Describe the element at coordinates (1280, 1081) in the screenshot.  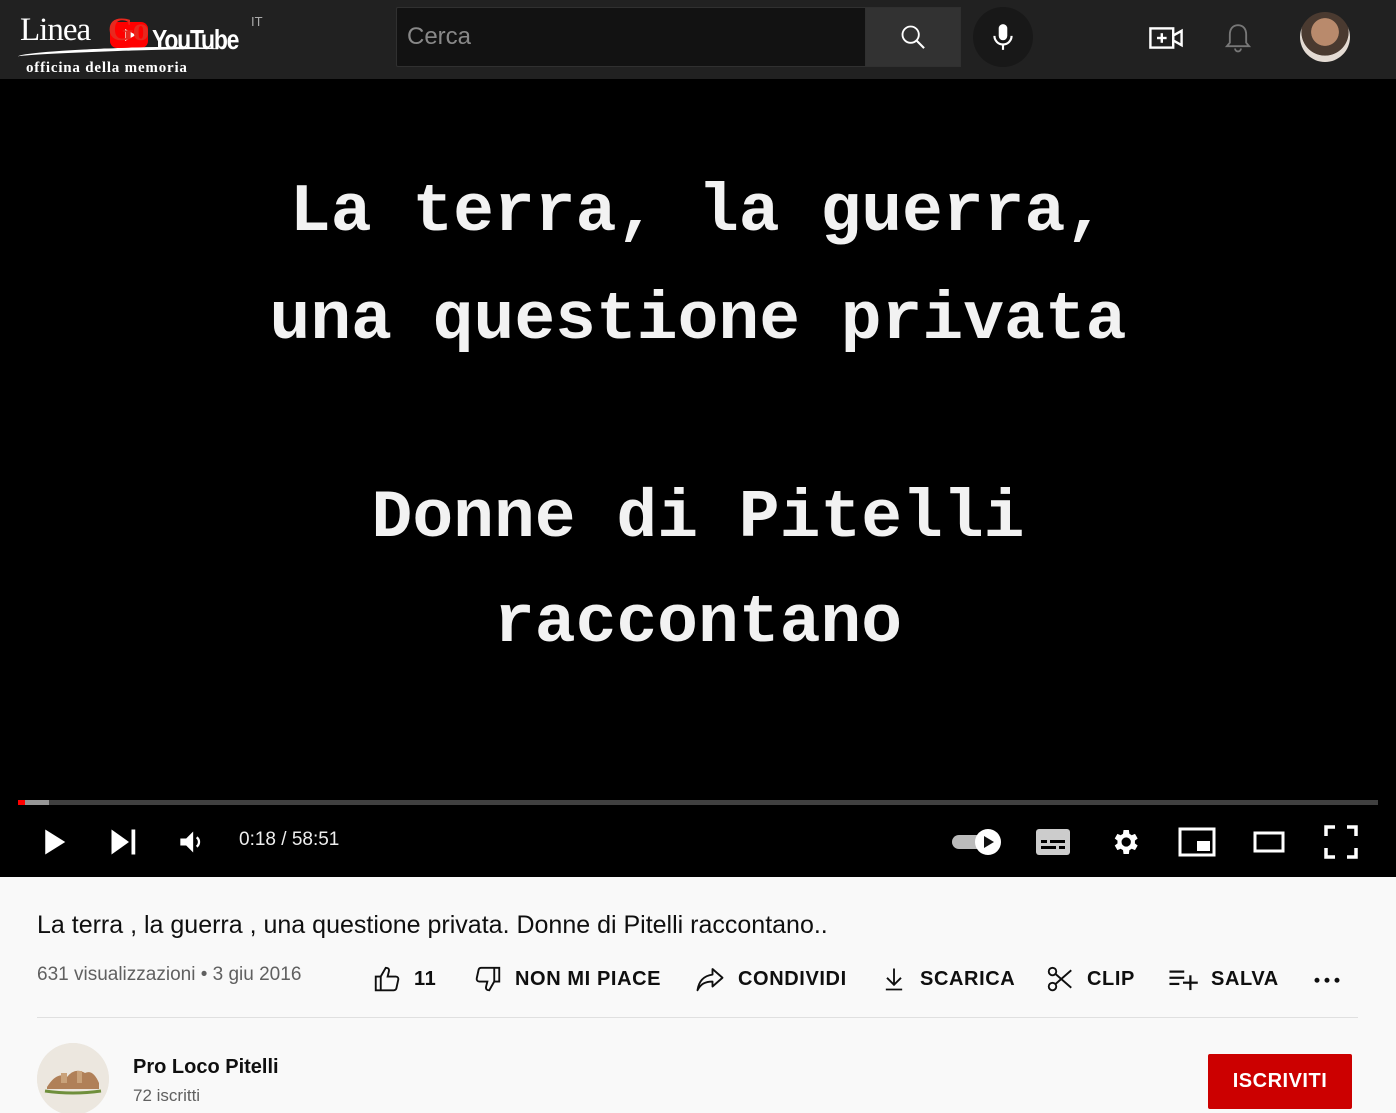
I see `subscribe-button: ISCRIVITI` at that location.